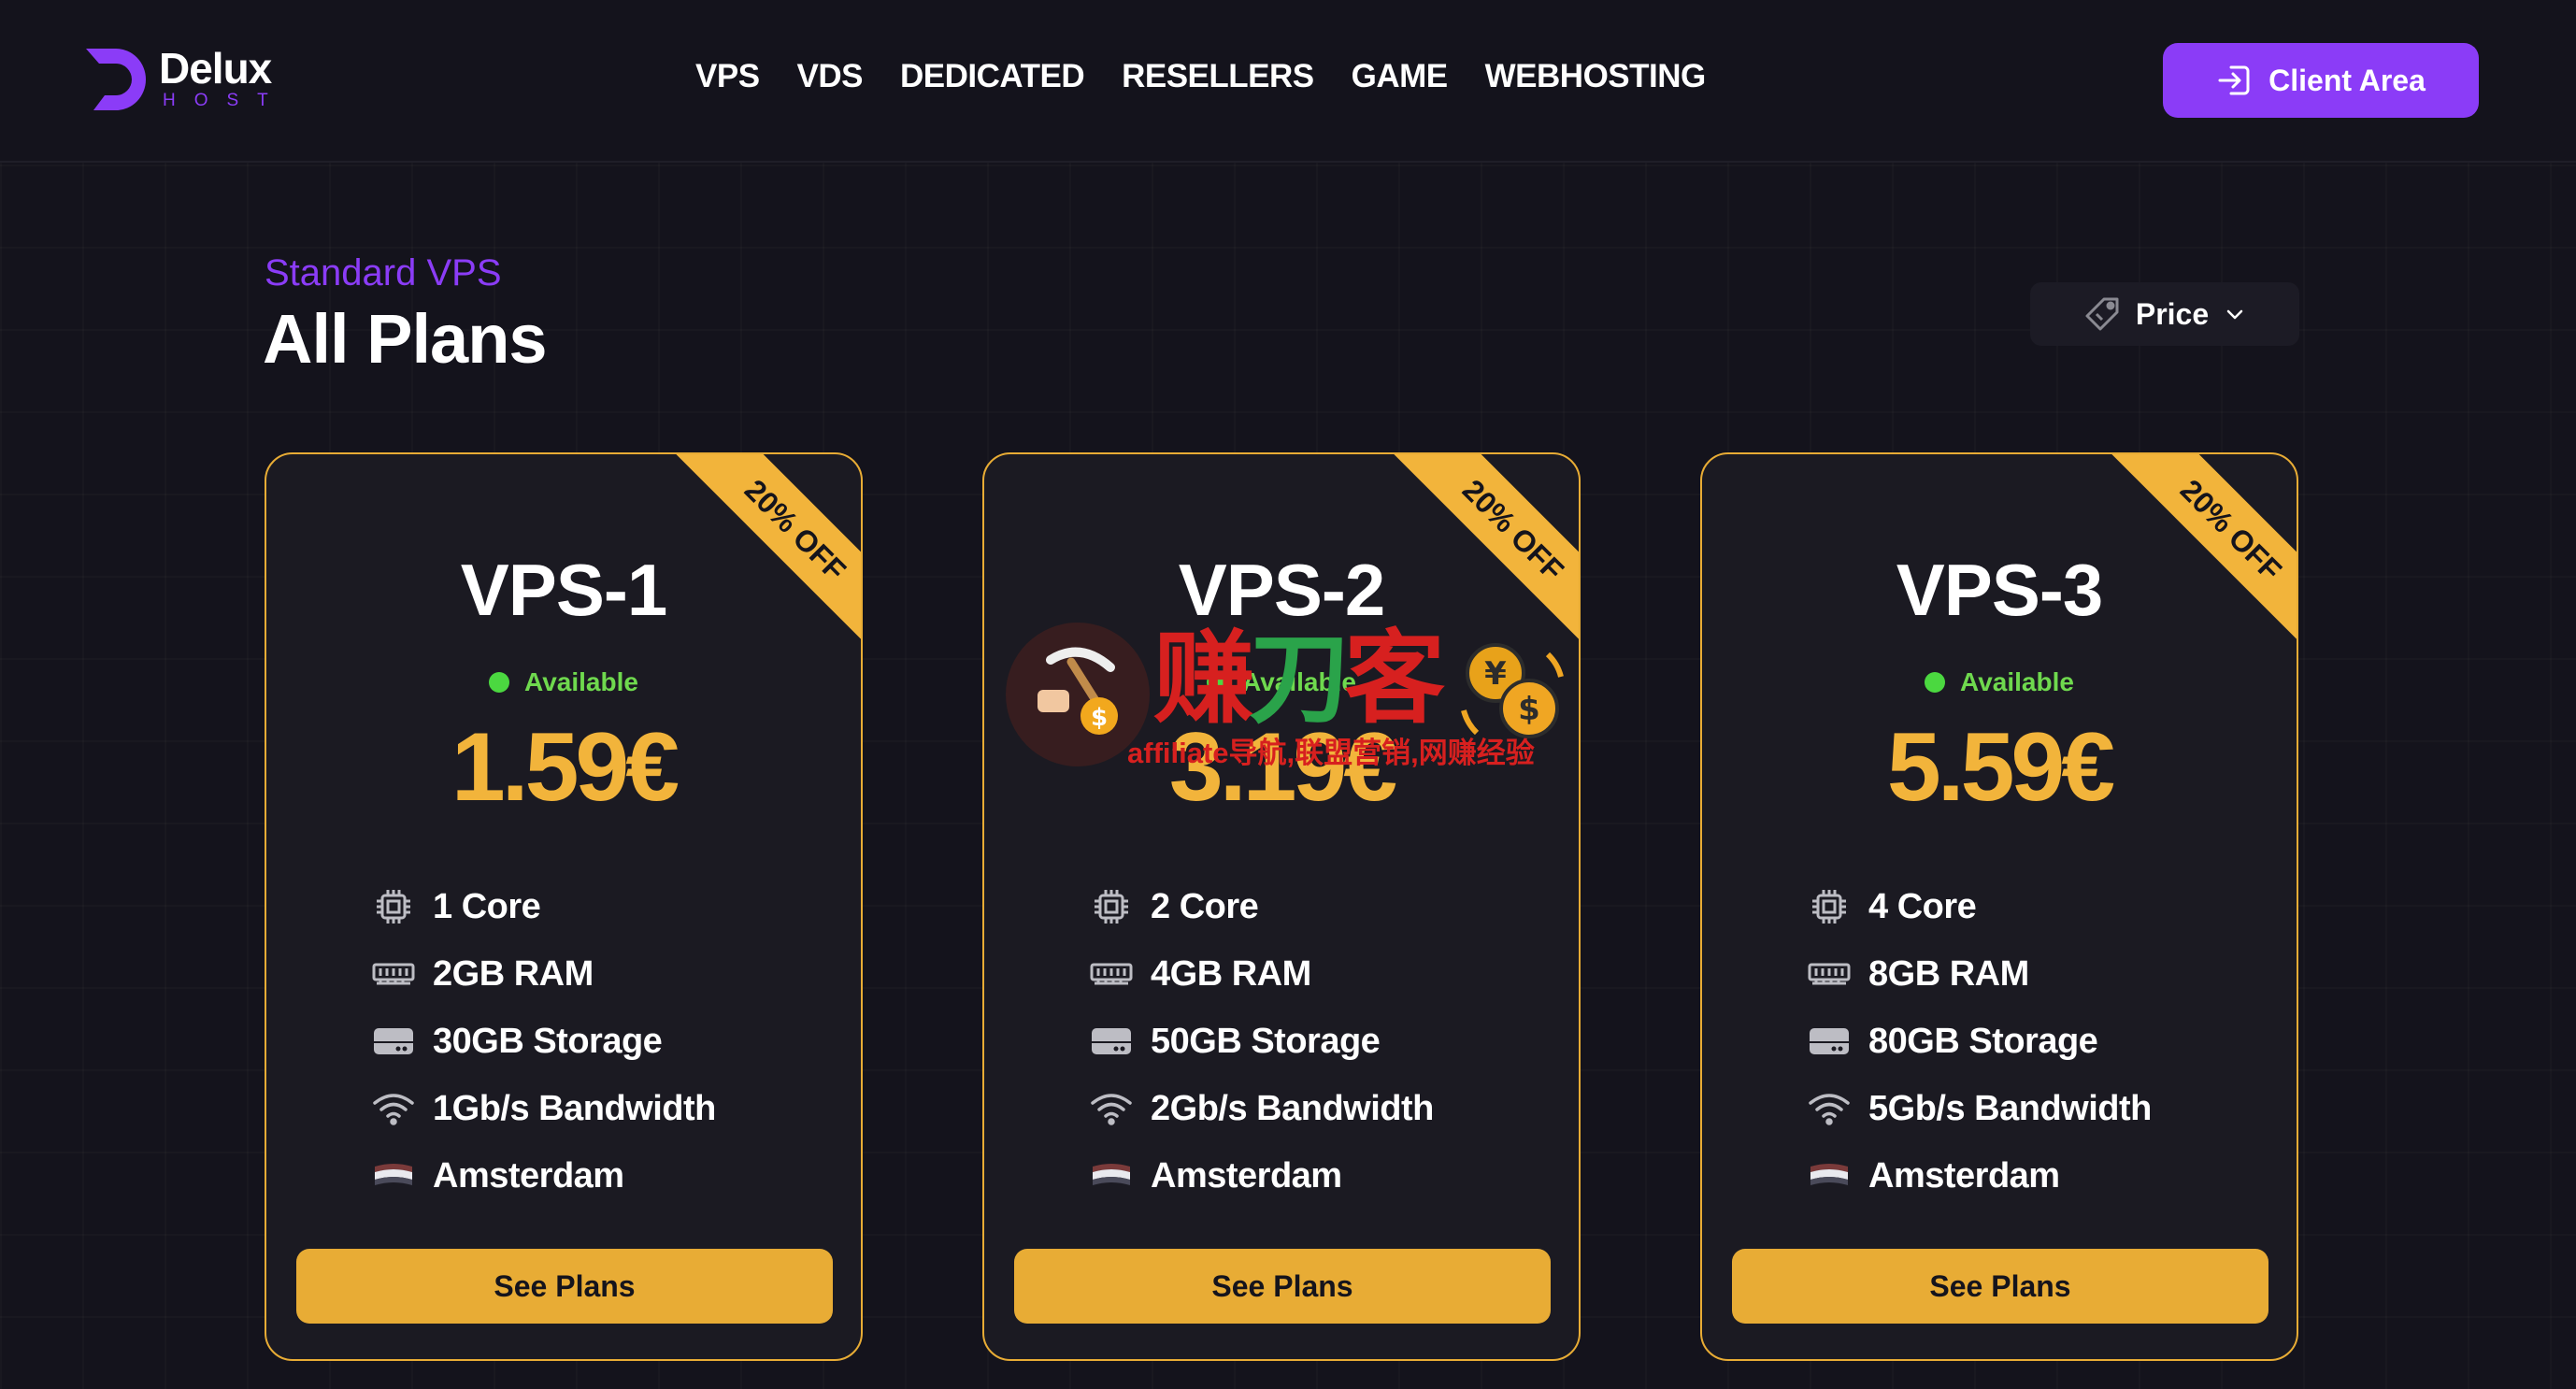 This screenshot has height=1389, width=2576. I want to click on client-area-label: Client Area, so click(2347, 80).